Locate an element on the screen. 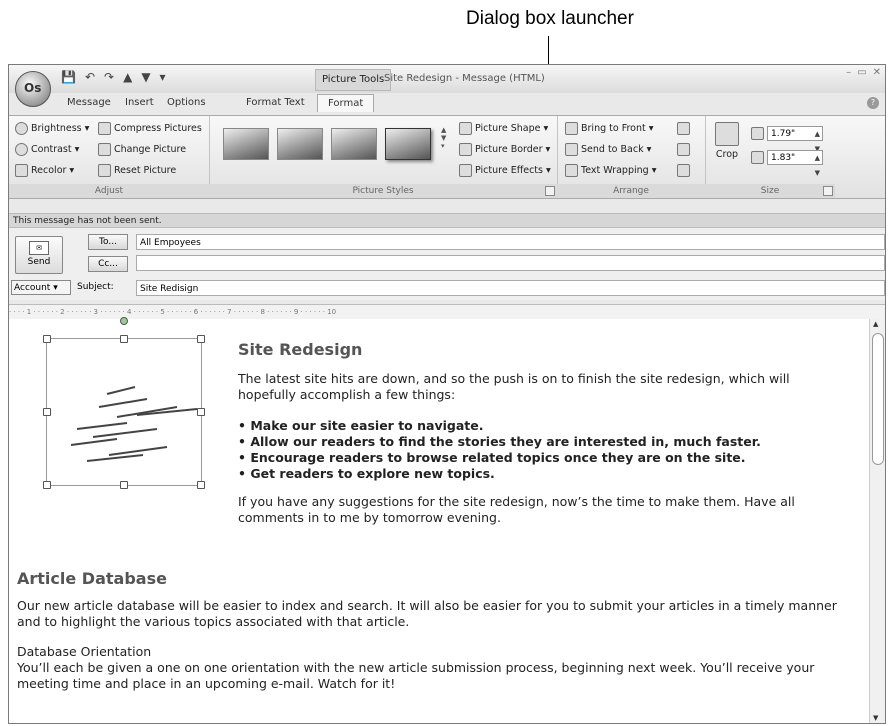 This screenshot has height=726, width=888. send-to-back-label: Send to Back ▾ is located at coordinates (616, 149).